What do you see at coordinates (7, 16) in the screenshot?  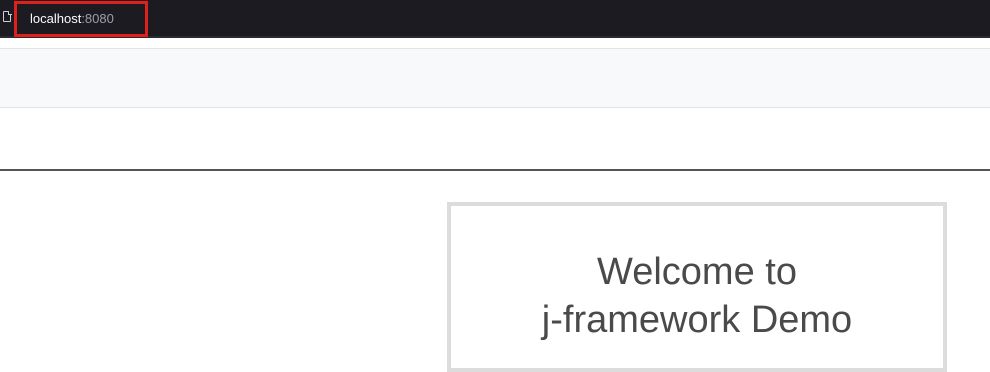 I see `page-icon` at bounding box center [7, 16].